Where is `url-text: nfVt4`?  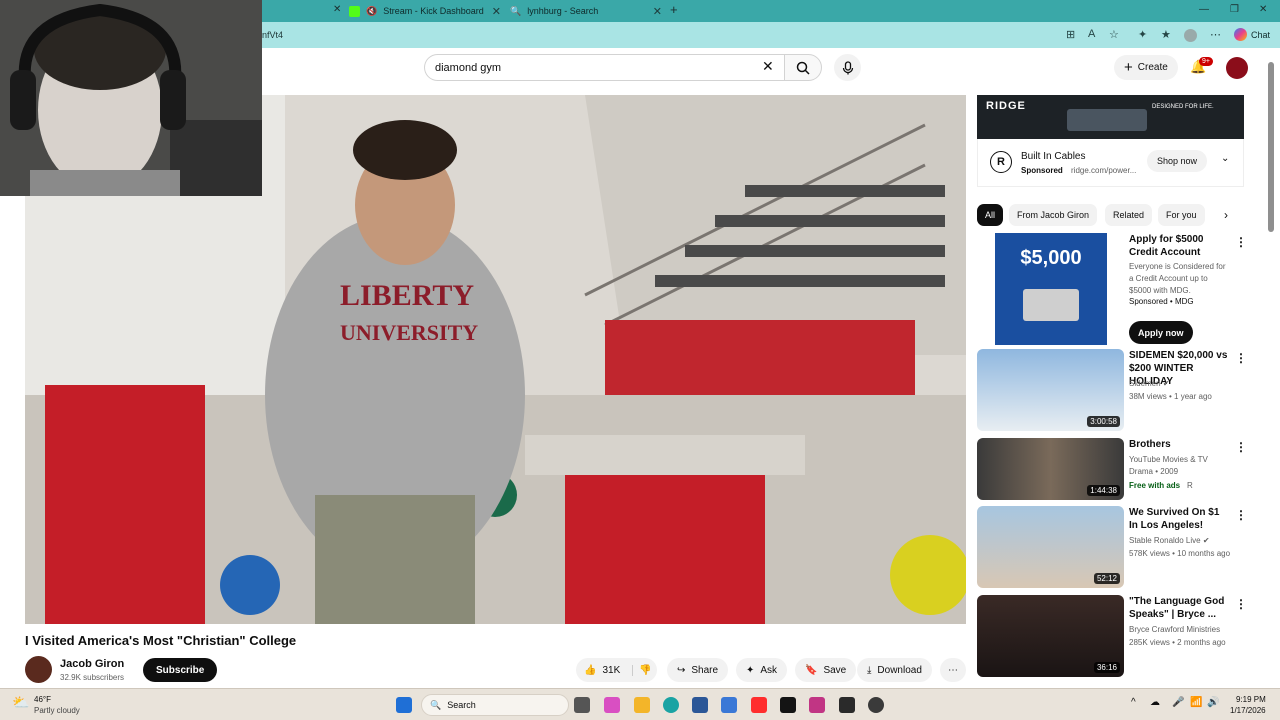
url-text: nfVt4 is located at coordinates (272, 35).